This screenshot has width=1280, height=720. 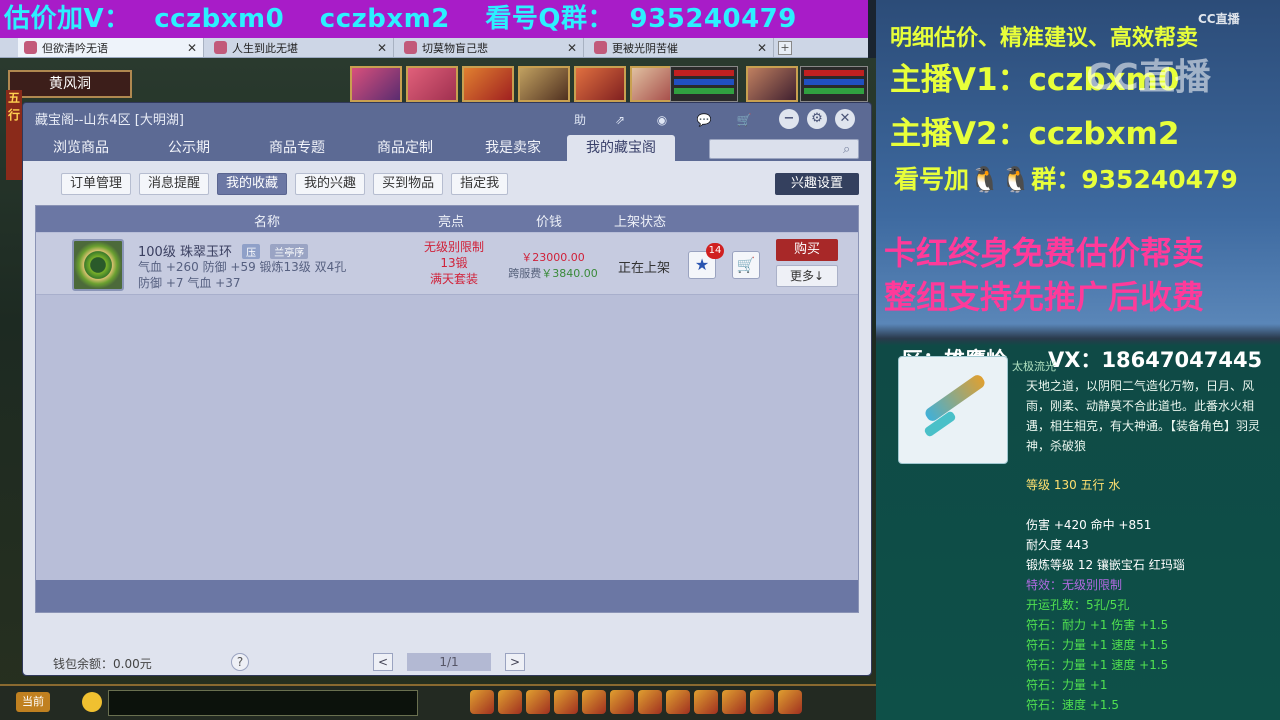 I want to click on overlay-promo-2: 整组支持先推广后收费, so click(x=1044, y=297).